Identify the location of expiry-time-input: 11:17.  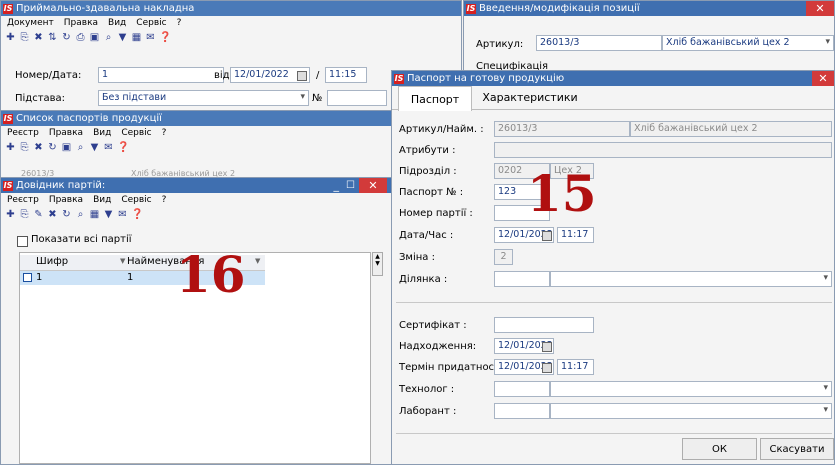
(575, 367).